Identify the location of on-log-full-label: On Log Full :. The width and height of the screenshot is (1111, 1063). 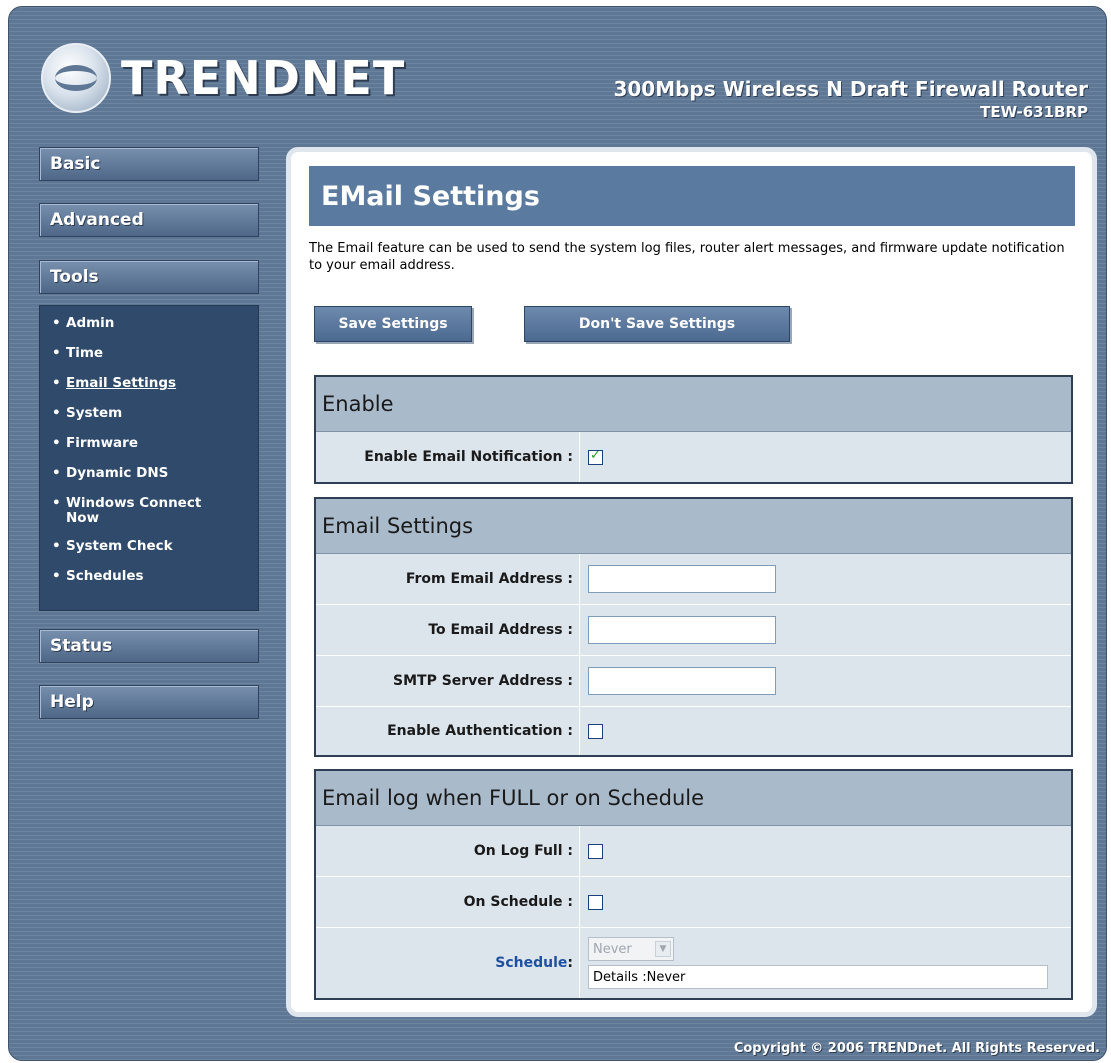
(448, 851).